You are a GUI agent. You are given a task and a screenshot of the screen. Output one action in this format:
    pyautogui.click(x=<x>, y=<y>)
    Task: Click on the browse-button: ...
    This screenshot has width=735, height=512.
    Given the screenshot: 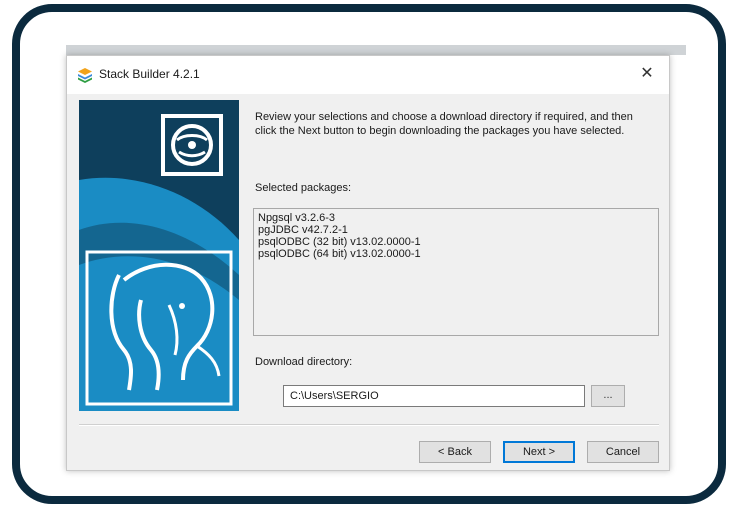 What is the action you would take?
    pyautogui.click(x=608, y=396)
    